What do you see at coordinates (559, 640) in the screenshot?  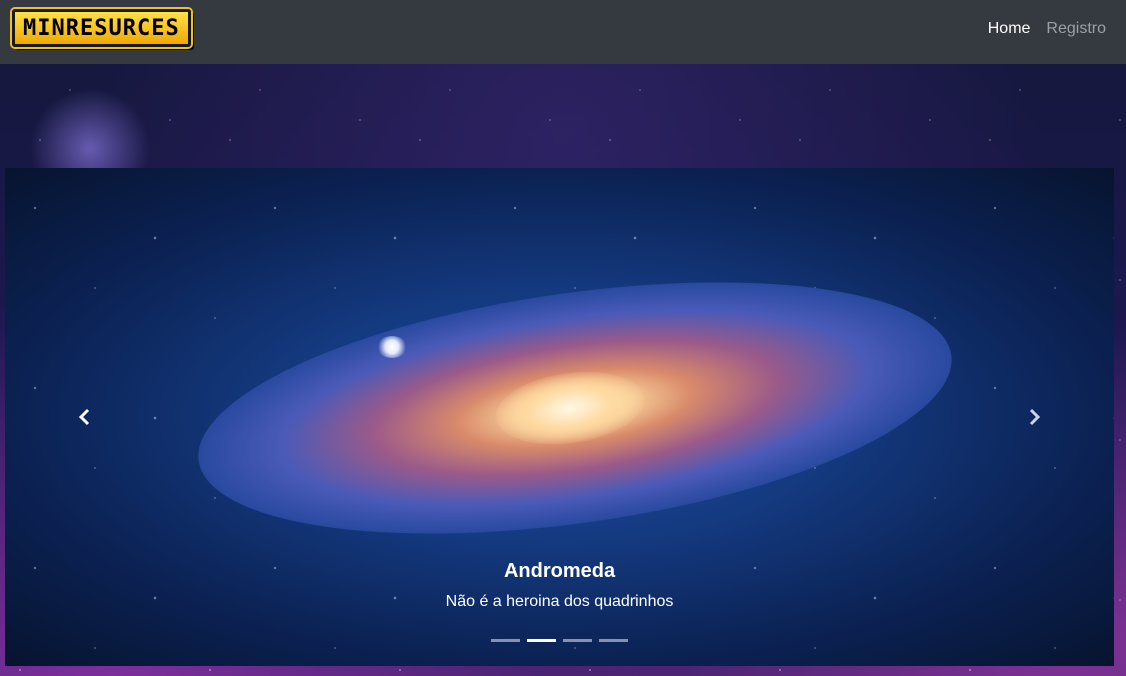 I see `carousel-indicators` at bounding box center [559, 640].